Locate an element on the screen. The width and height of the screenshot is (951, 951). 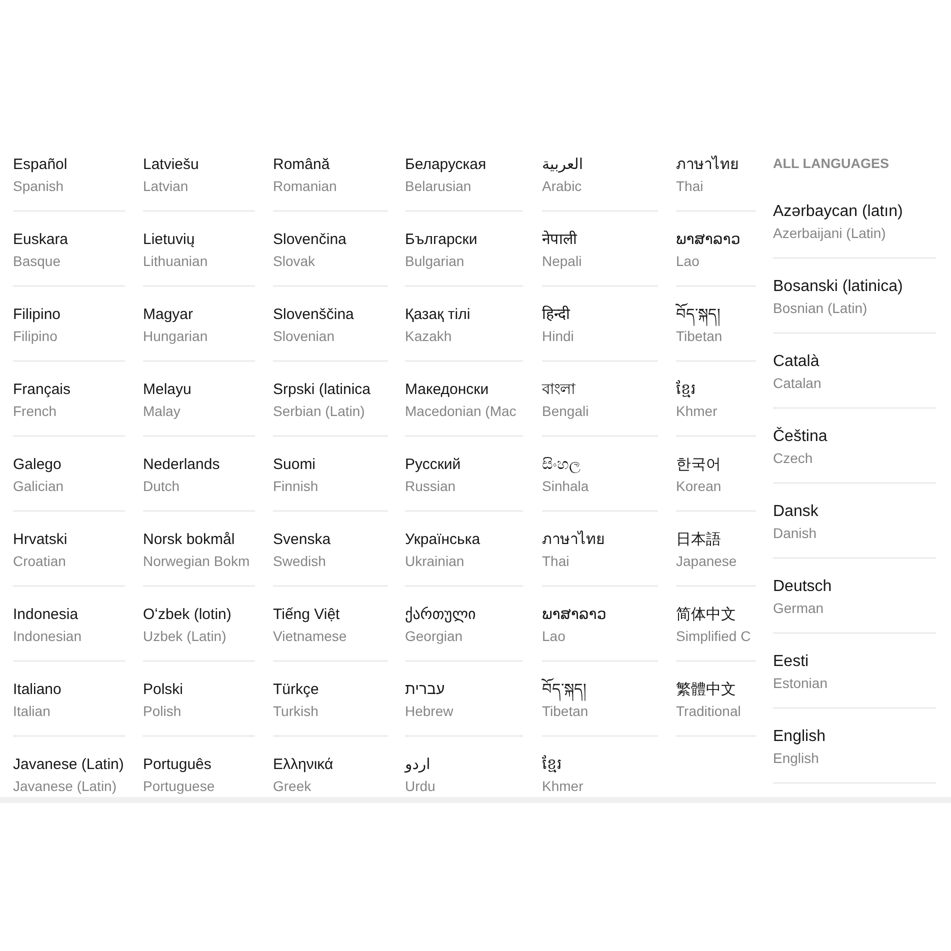
language-name: Filipino is located at coordinates (37, 315).